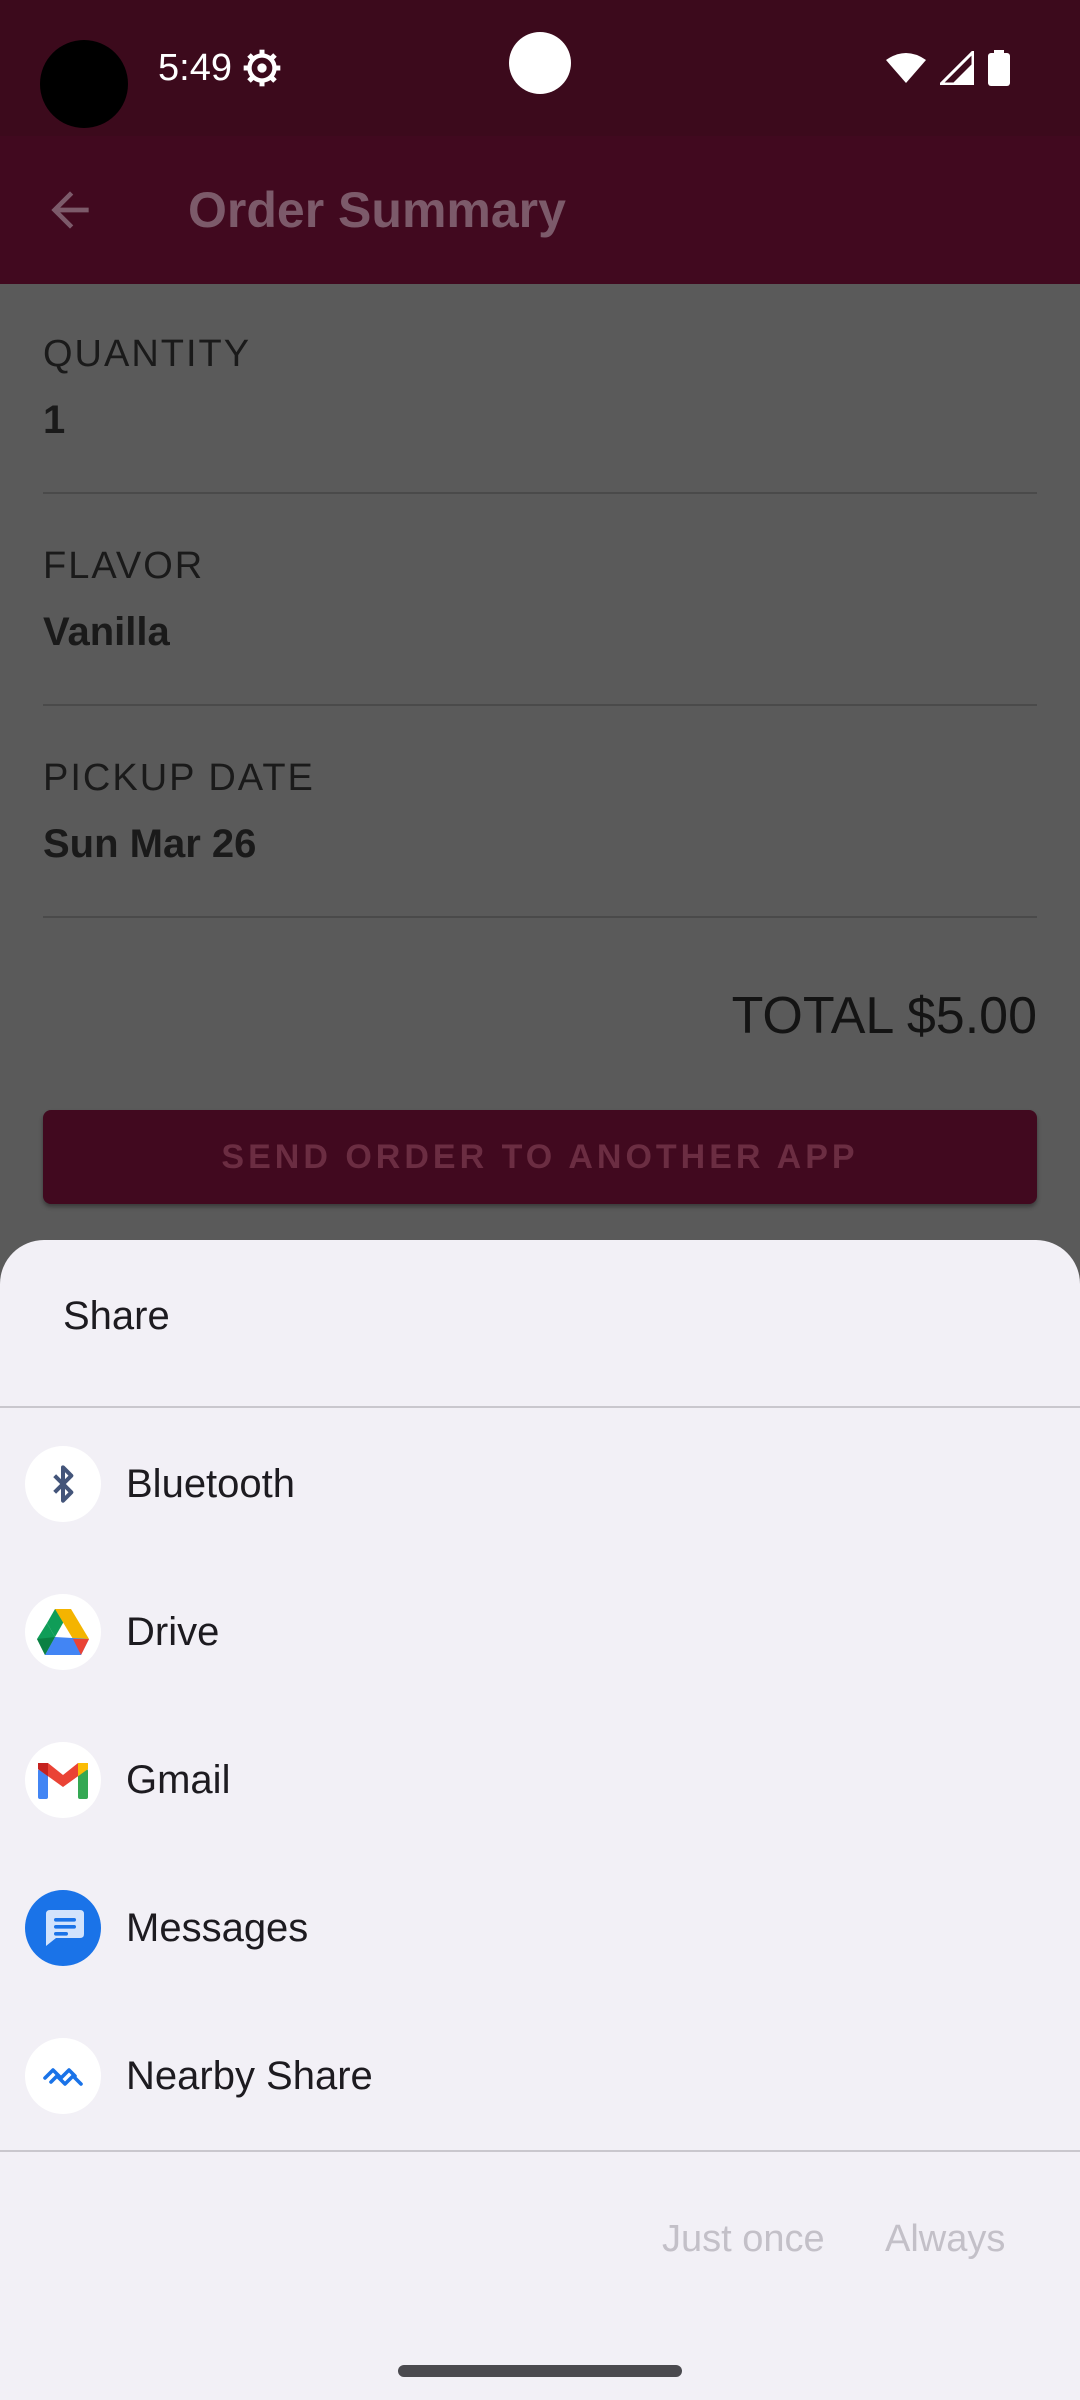 The image size is (1080, 2400). What do you see at coordinates (249, 2076) in the screenshot?
I see `share-target-label: Nearby Share` at bounding box center [249, 2076].